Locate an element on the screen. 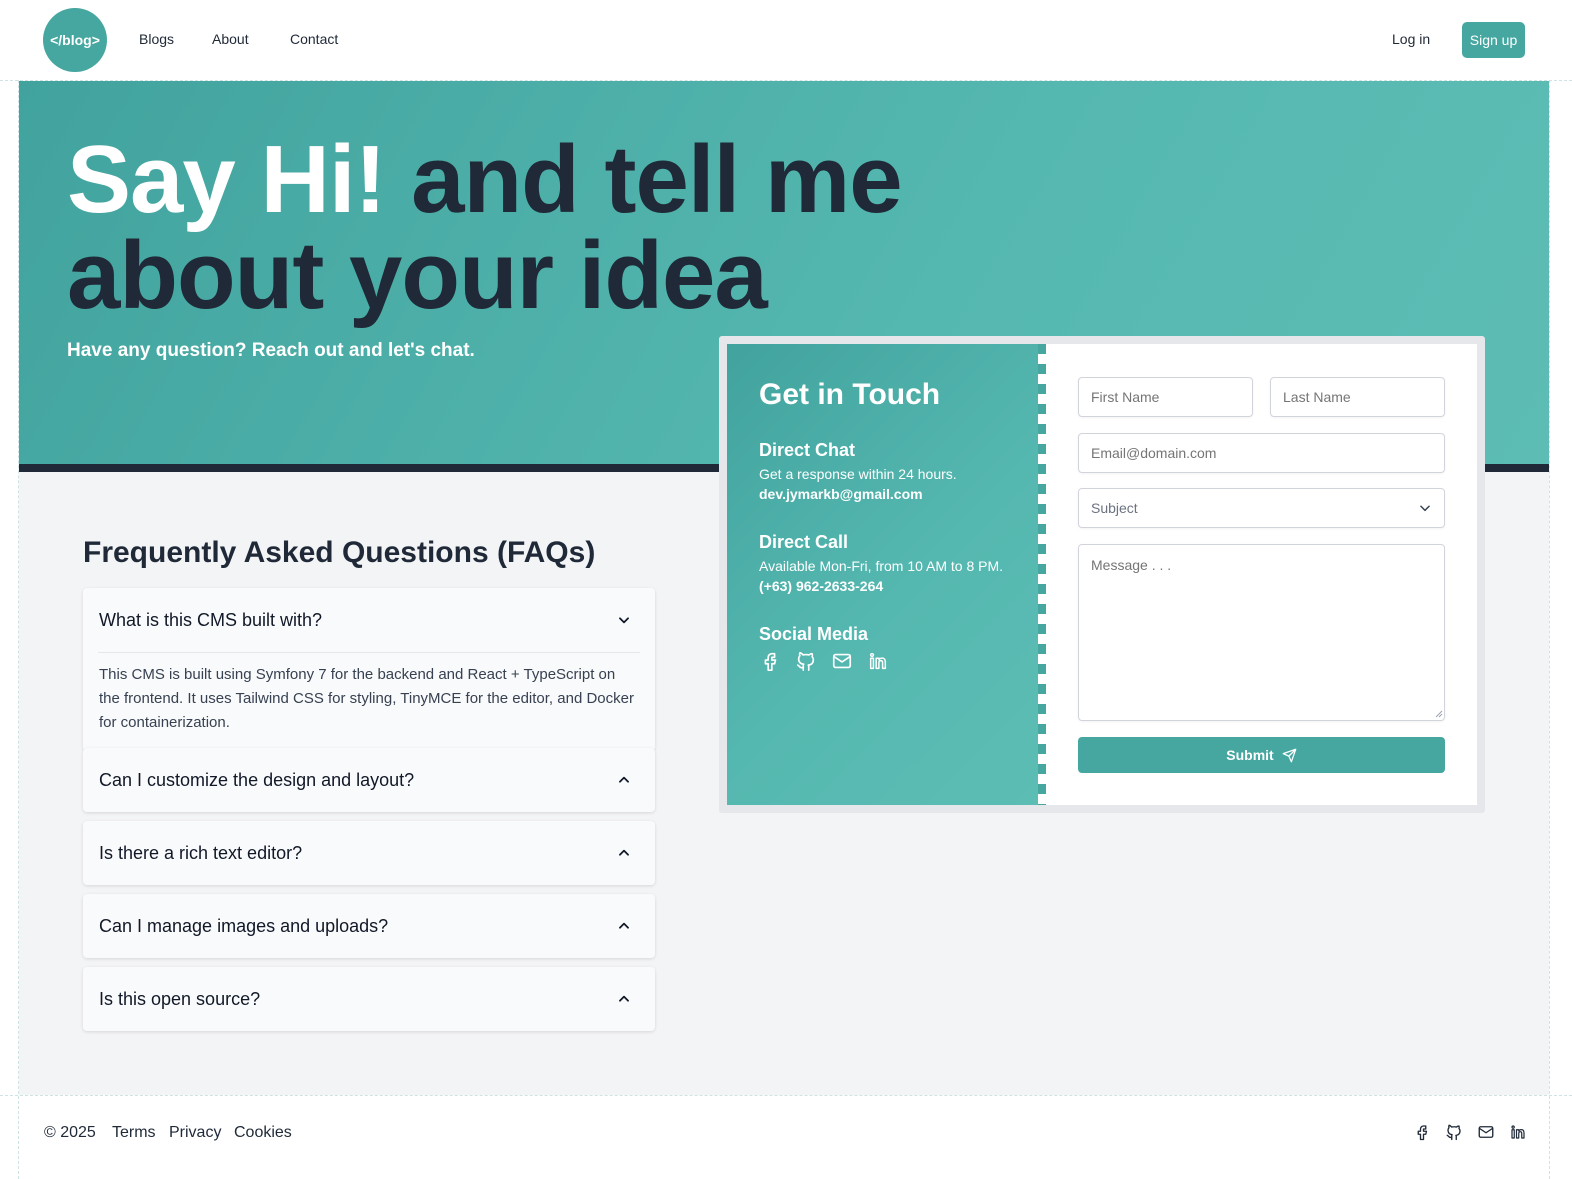  faq-item: Is there a rich text editor? is located at coordinates (369, 853).